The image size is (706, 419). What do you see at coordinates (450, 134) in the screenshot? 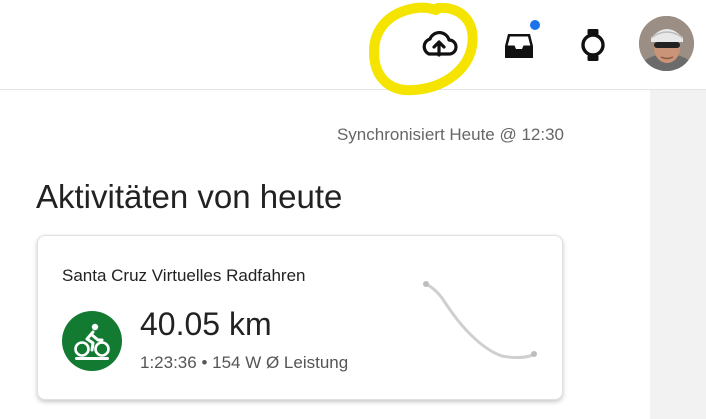
I see `sync-status: Synchronisiert Heute @ 12:30` at bounding box center [450, 134].